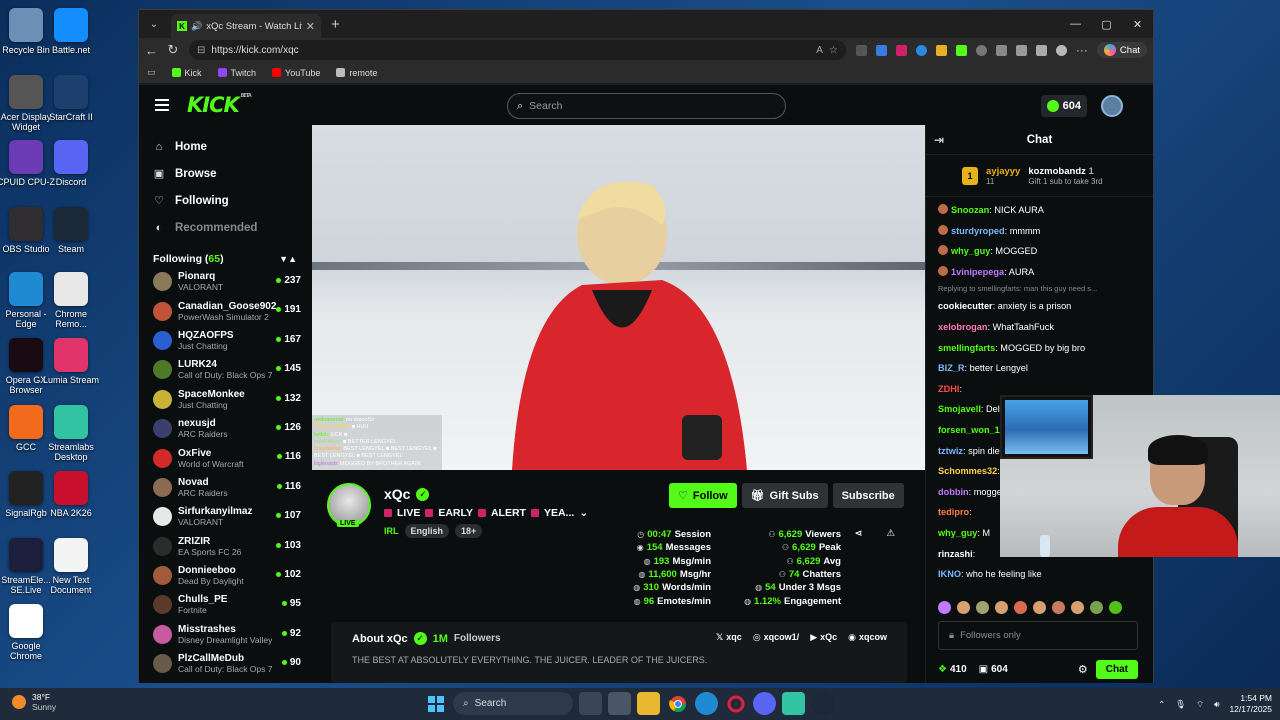  Describe the element at coordinates (71, 31) in the screenshot. I see `desktop-icon-1: Battle.net` at that location.